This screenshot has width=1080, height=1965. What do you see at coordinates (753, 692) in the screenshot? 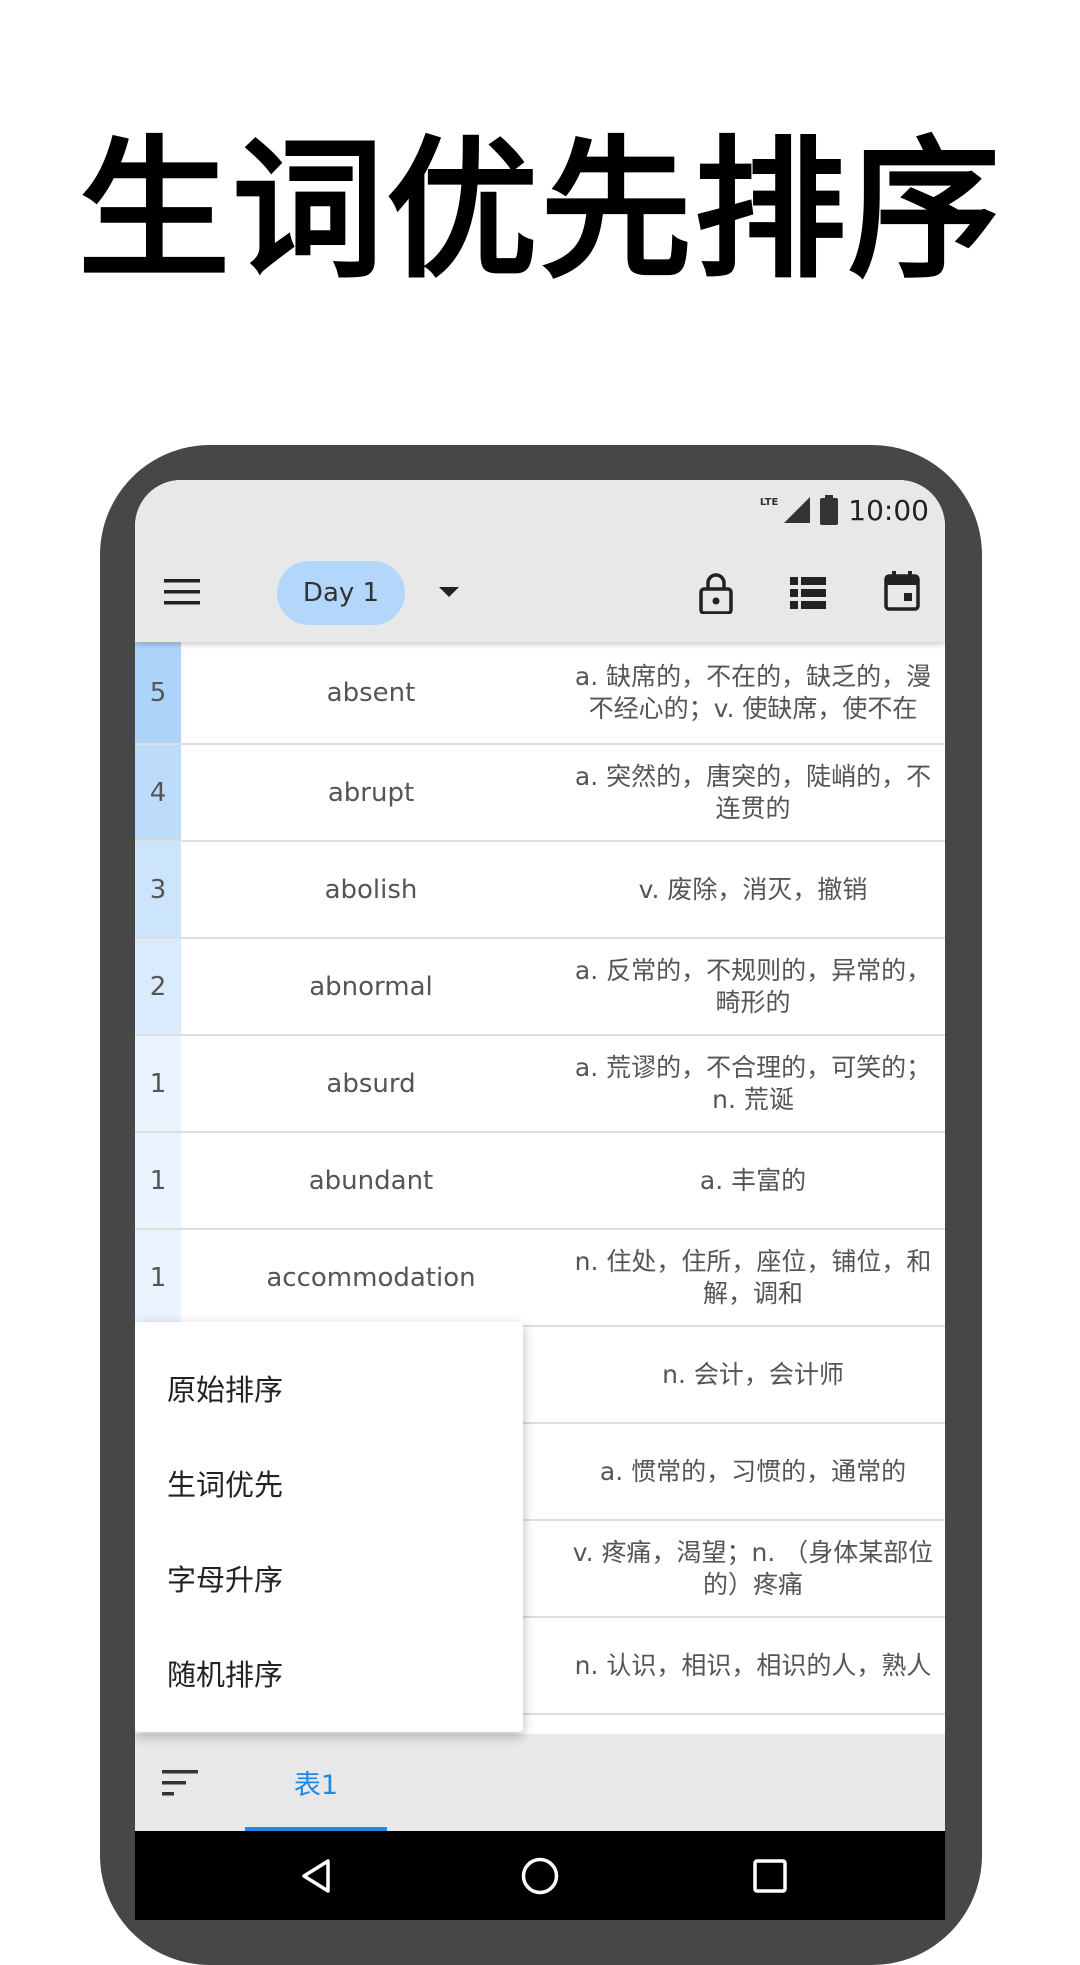
I see `definition: a. 缺席的，不在的，缺乏的，漫不经心的；v. 使缺席，使不在` at bounding box center [753, 692].